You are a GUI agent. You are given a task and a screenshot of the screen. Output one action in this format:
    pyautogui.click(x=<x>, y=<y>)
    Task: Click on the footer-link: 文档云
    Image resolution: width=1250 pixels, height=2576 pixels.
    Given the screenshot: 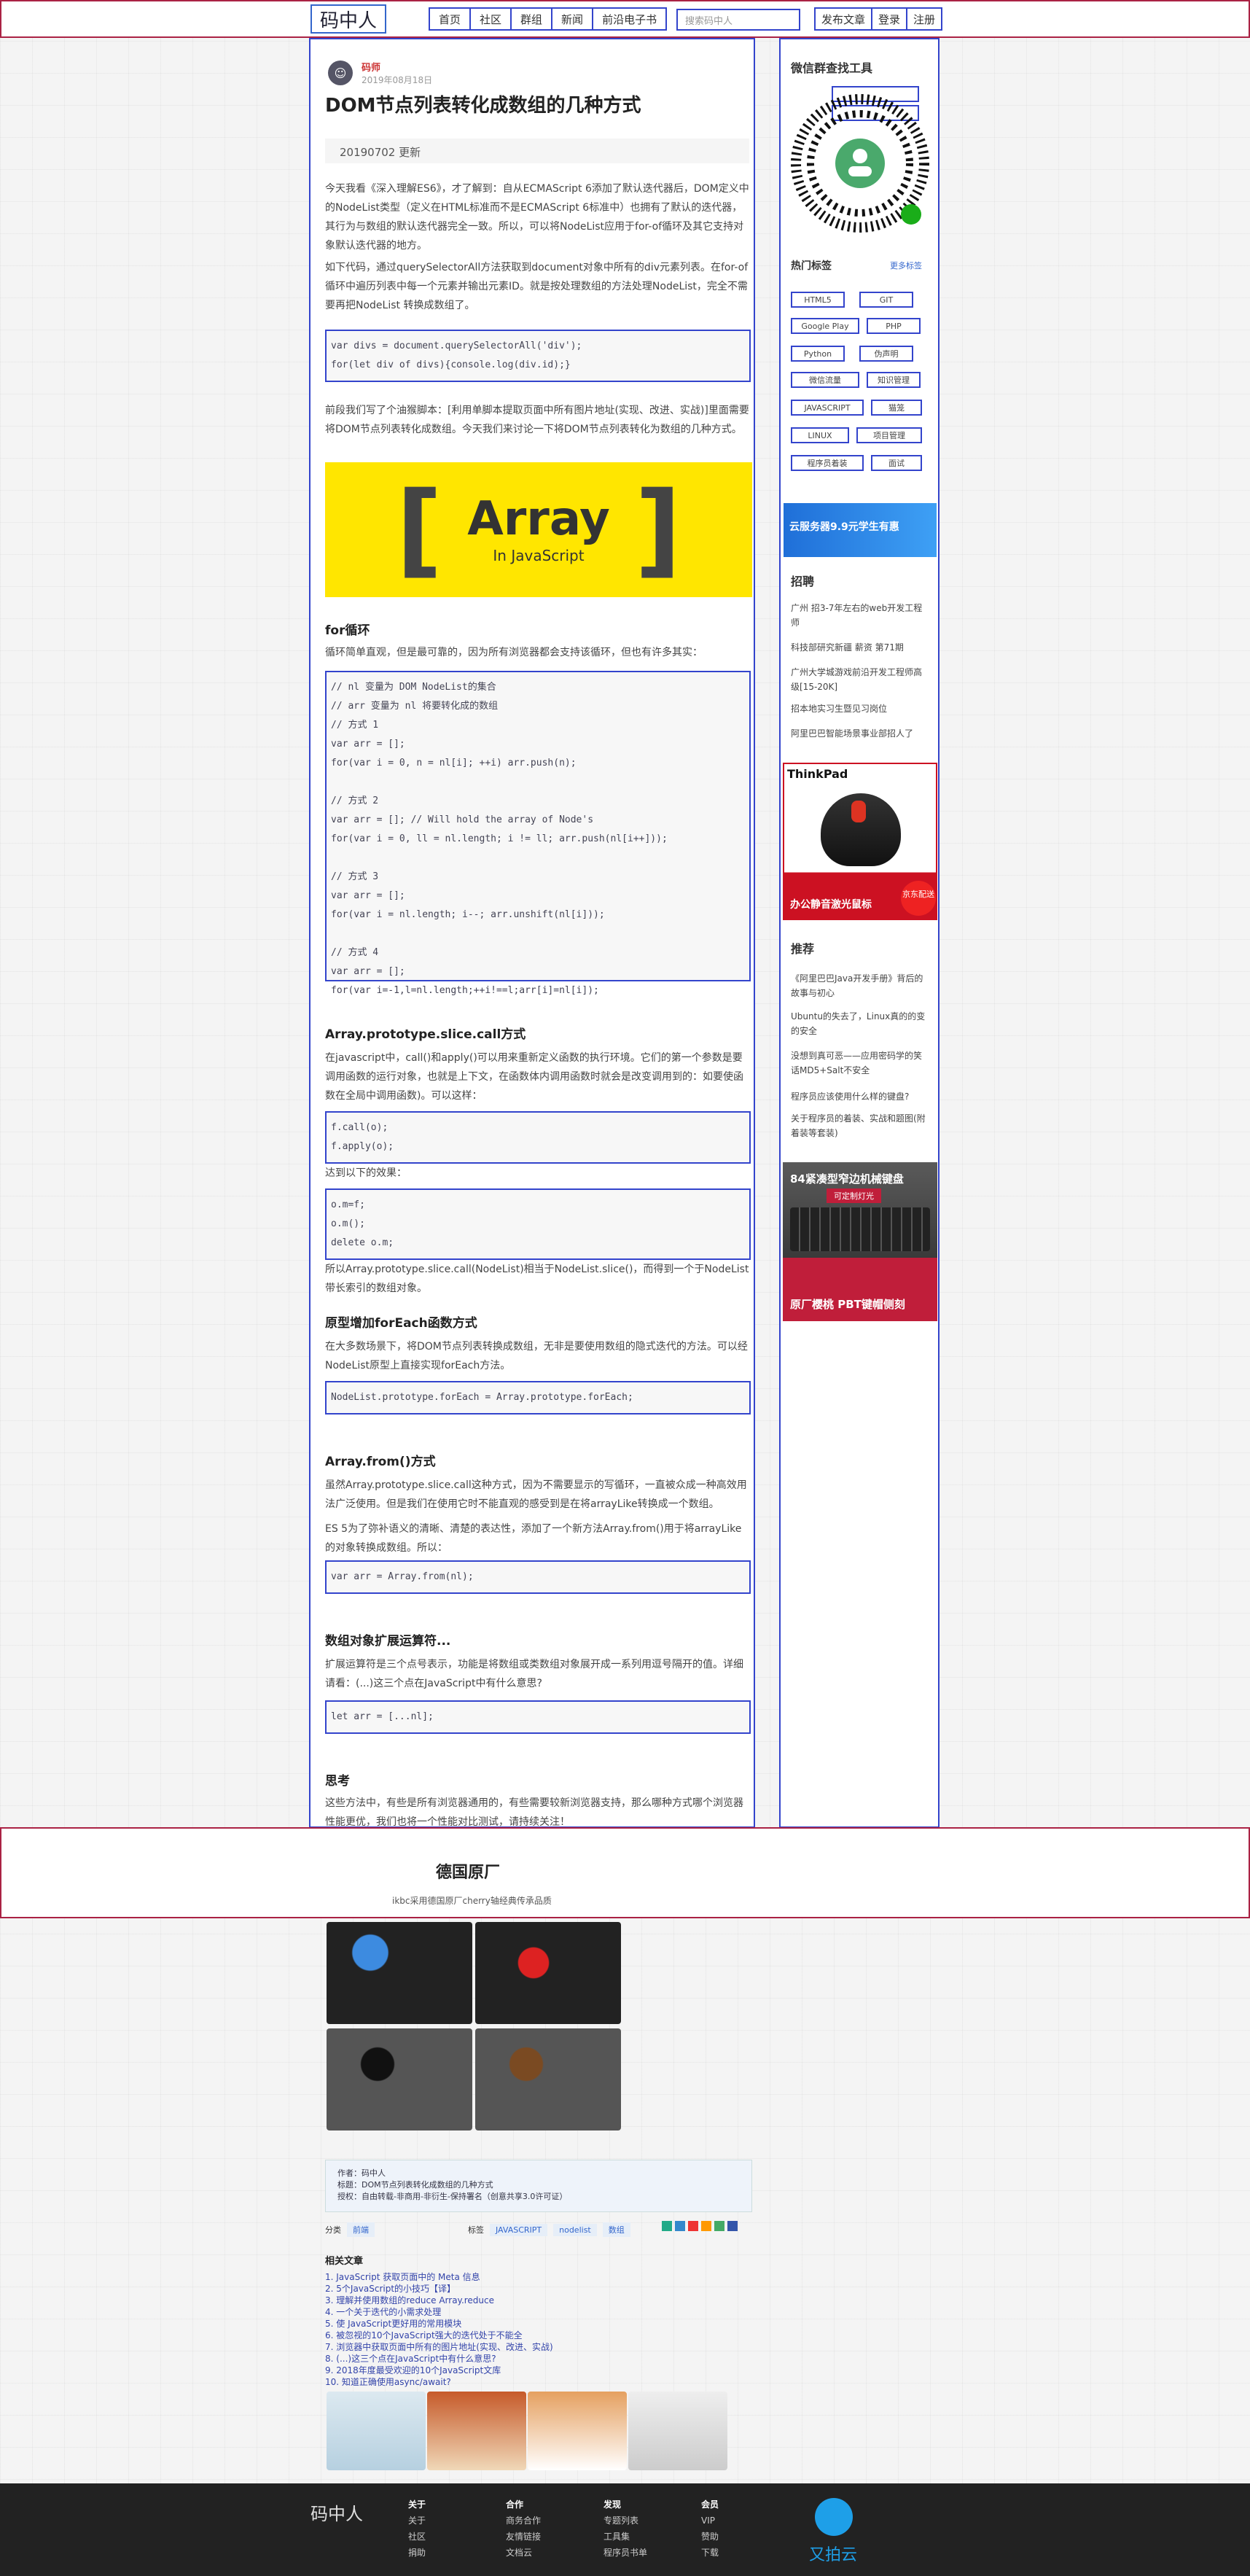 What is the action you would take?
    pyautogui.click(x=523, y=2553)
    